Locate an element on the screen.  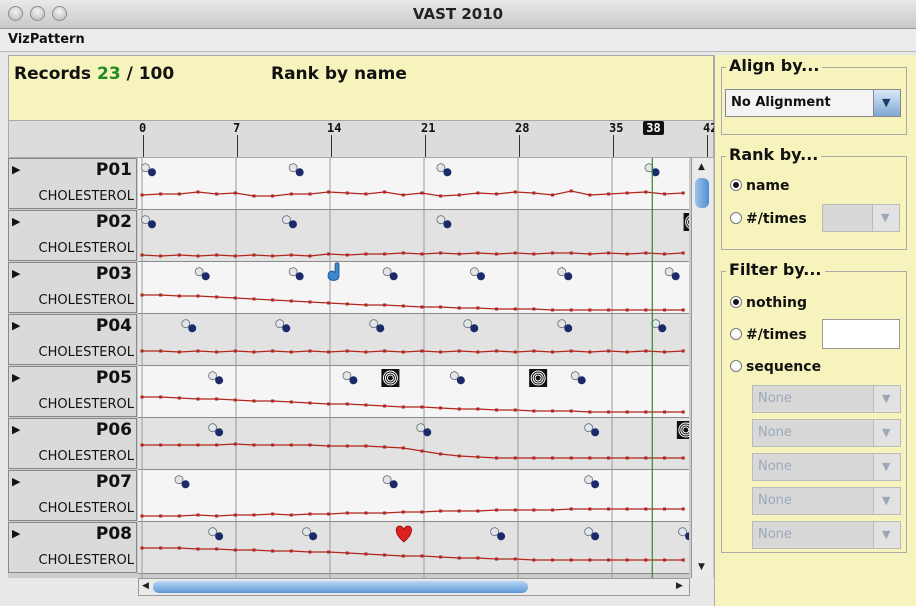
record-label: ▶ P07 CHOLESTEROL is located at coordinates (72, 495).